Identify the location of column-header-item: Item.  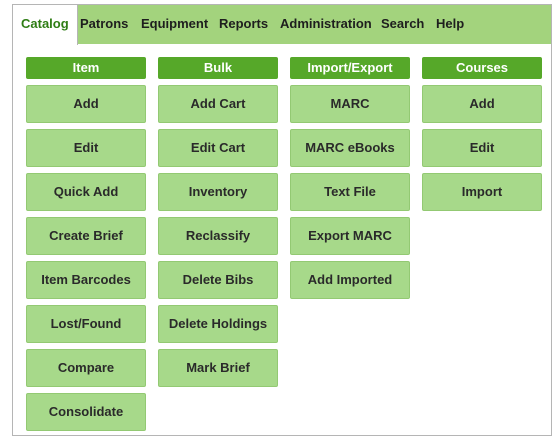
(86, 68).